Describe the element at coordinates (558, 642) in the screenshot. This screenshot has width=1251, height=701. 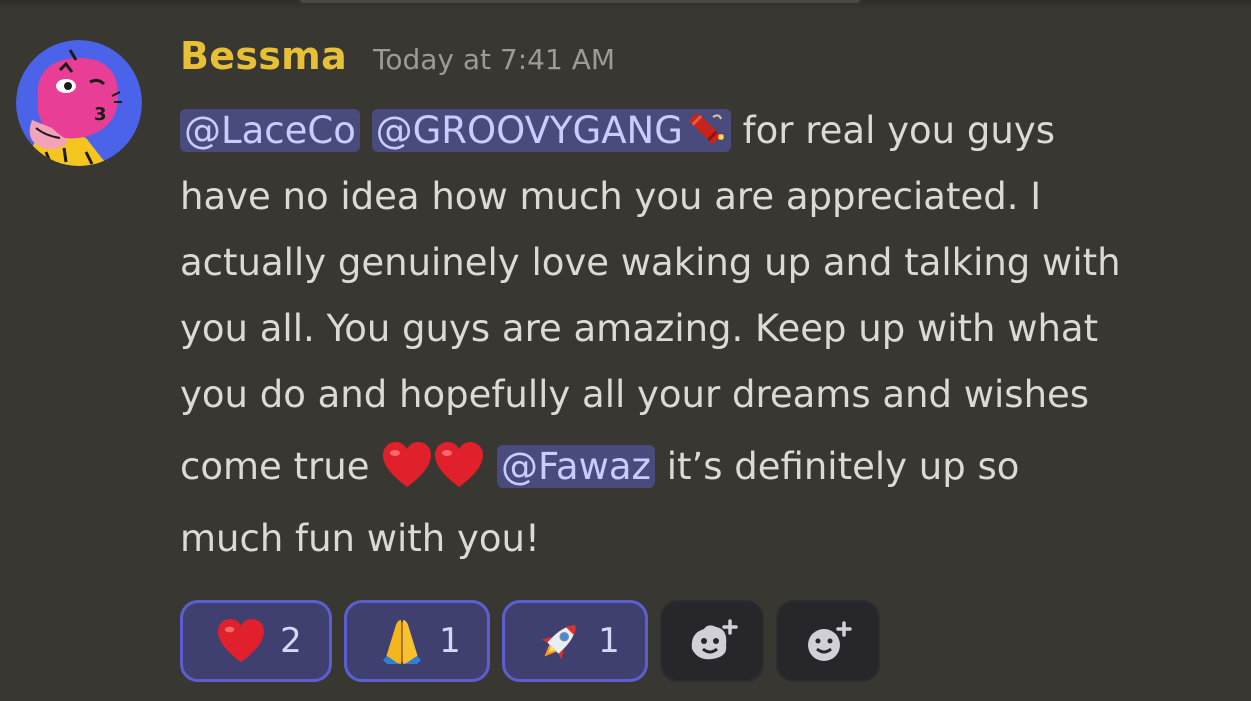
I see `rocket-icon` at that location.